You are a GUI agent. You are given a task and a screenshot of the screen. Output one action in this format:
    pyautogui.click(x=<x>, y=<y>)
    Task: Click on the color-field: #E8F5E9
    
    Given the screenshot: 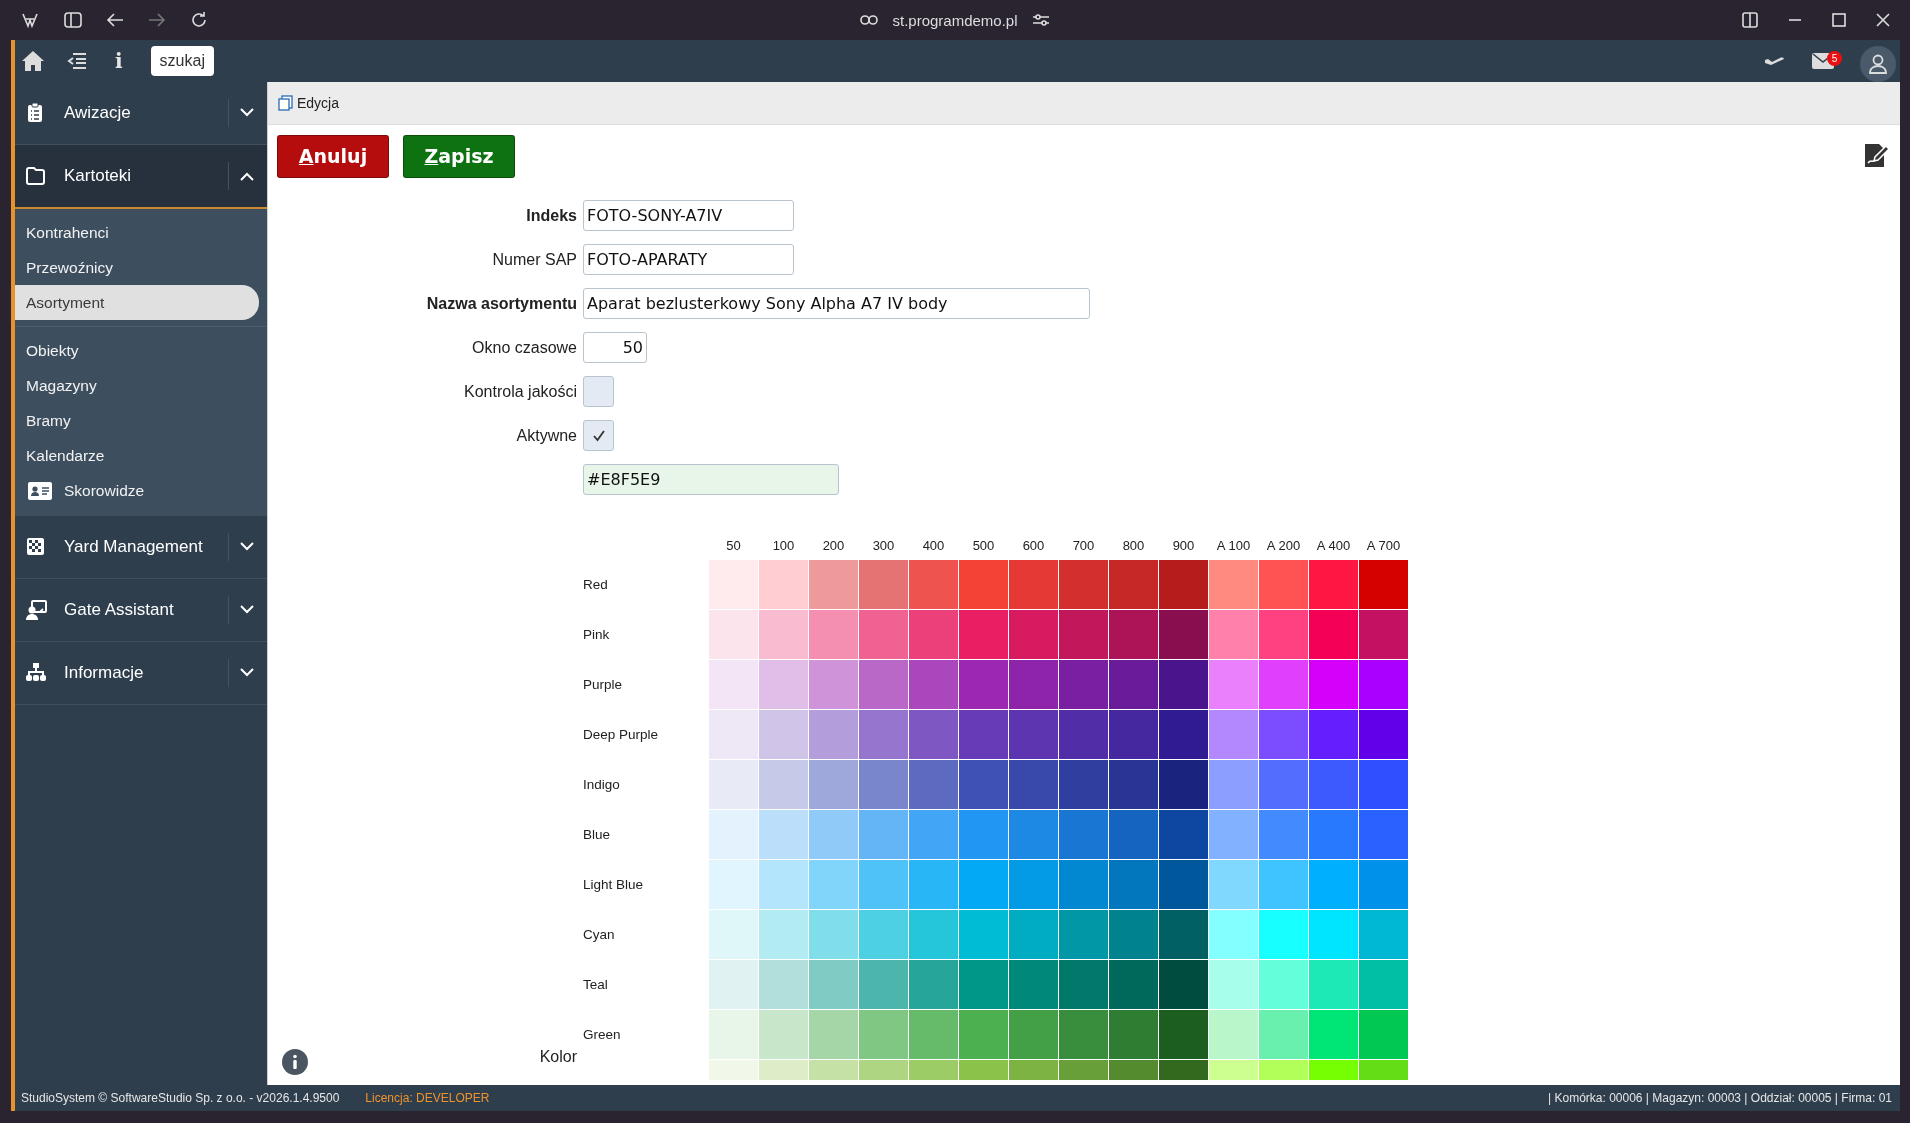 What is the action you would take?
    pyautogui.click(x=711, y=479)
    